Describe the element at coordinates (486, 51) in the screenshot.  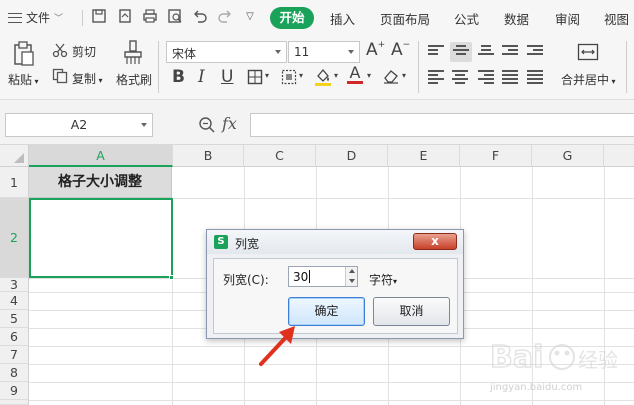
I see `align-bottom-icon` at that location.